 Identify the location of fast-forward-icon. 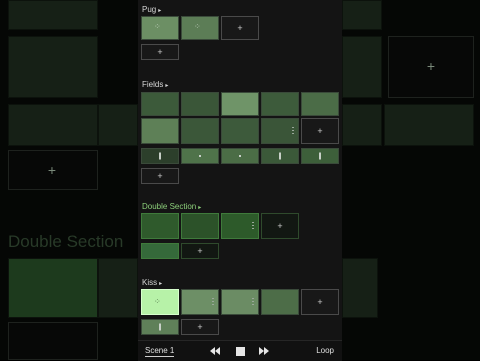
(264, 351).